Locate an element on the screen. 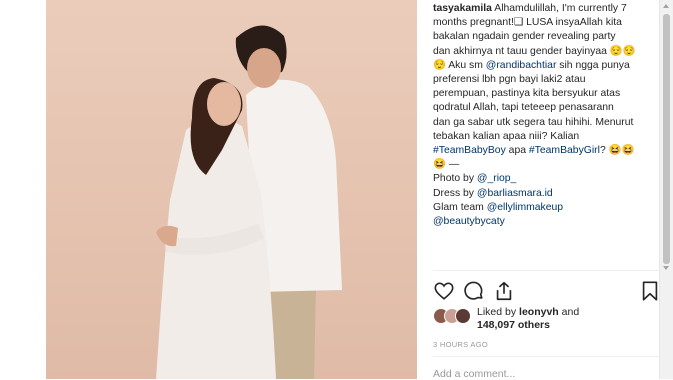 The height and width of the screenshot is (380, 673). liker-username: leonyvh is located at coordinates (539, 312).